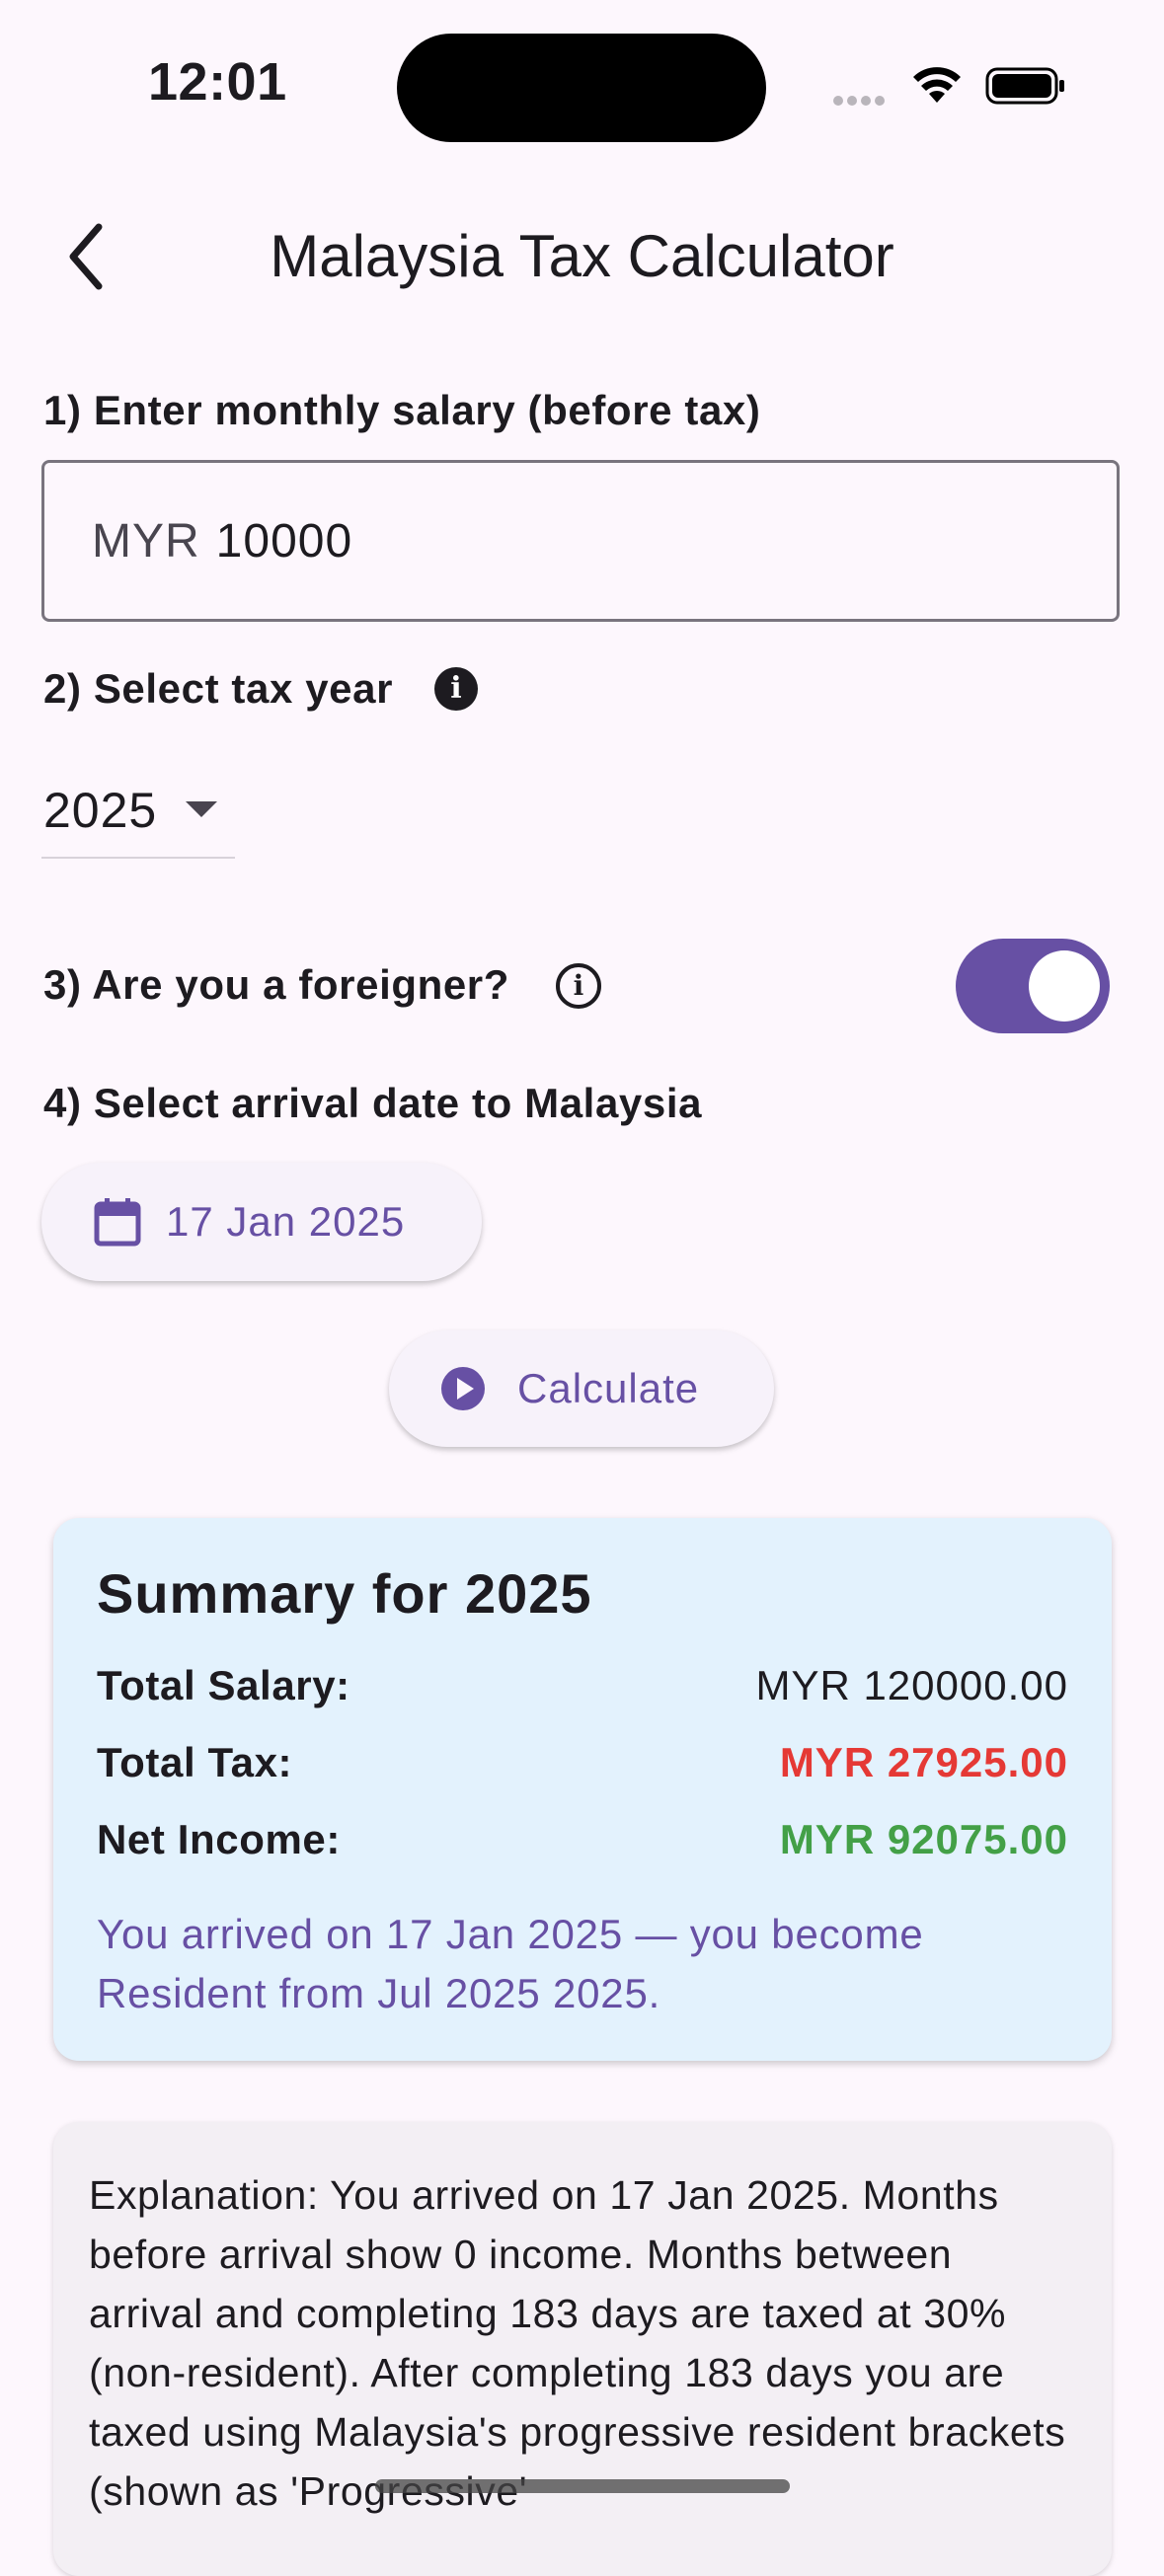  Describe the element at coordinates (1024, 86) in the screenshot. I see `battery-icon` at that location.